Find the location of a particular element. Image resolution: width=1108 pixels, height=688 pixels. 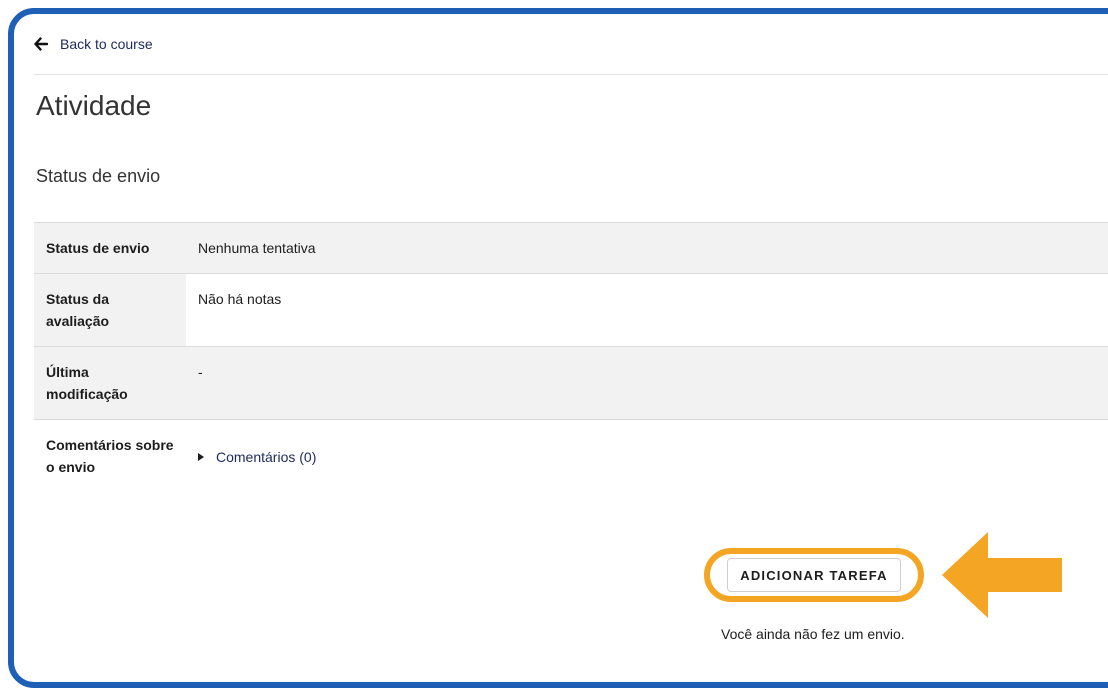

add-submission-highlight: ADICIONAR TAREFA is located at coordinates (814, 575).